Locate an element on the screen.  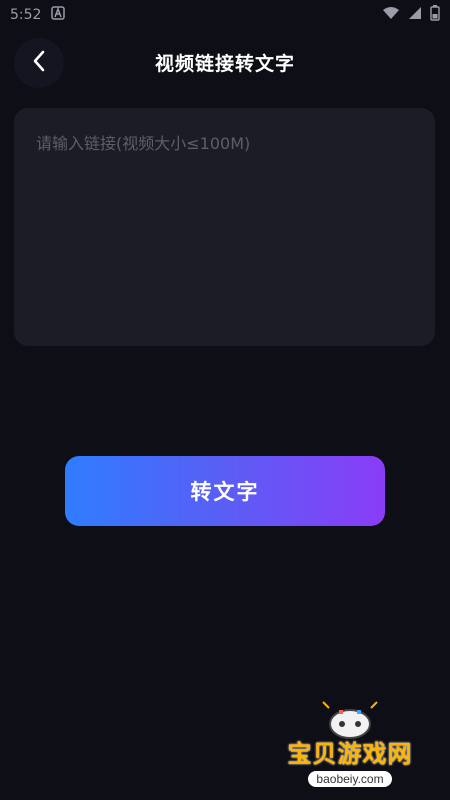
back-button is located at coordinates (39, 63).